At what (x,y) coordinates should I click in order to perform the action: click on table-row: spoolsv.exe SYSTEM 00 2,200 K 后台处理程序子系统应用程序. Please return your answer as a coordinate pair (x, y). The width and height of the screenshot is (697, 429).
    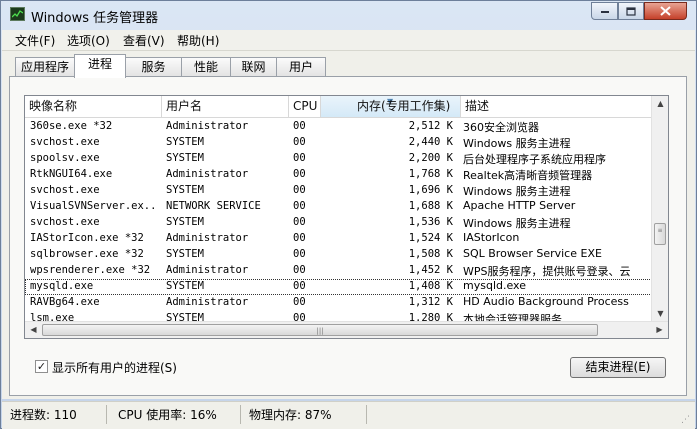
    Looking at the image, I should click on (338, 159).